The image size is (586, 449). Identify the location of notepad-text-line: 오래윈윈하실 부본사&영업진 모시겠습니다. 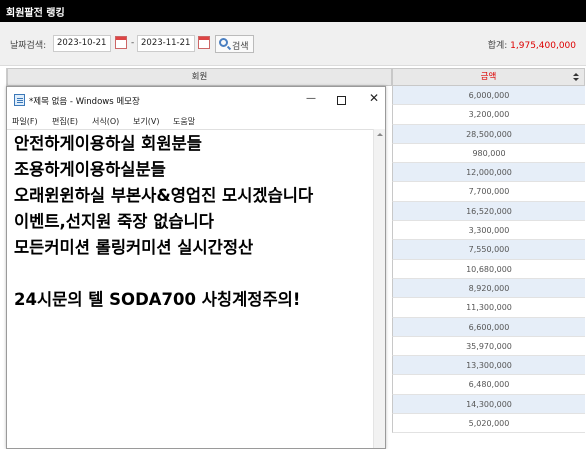
(164, 195).